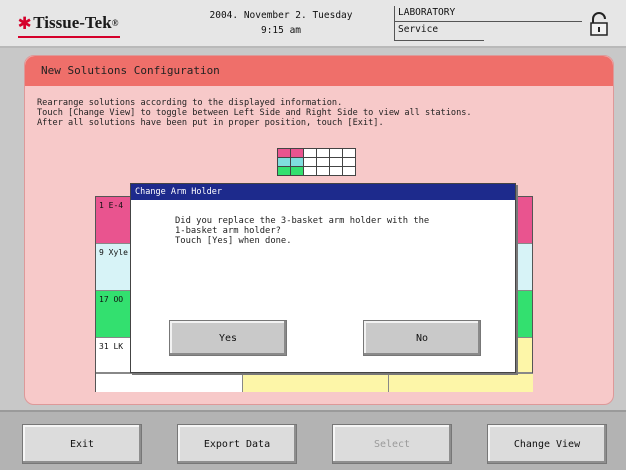 This screenshot has height=470, width=626. I want to click on datetime-display: 2004. November 2. Tuesday 9:15 am, so click(281, 23).